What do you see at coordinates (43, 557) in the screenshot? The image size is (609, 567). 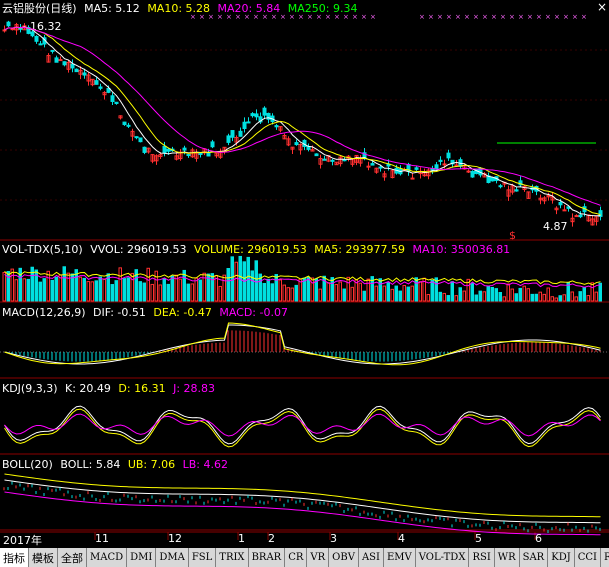 I see `tab-template: 模板` at bounding box center [43, 557].